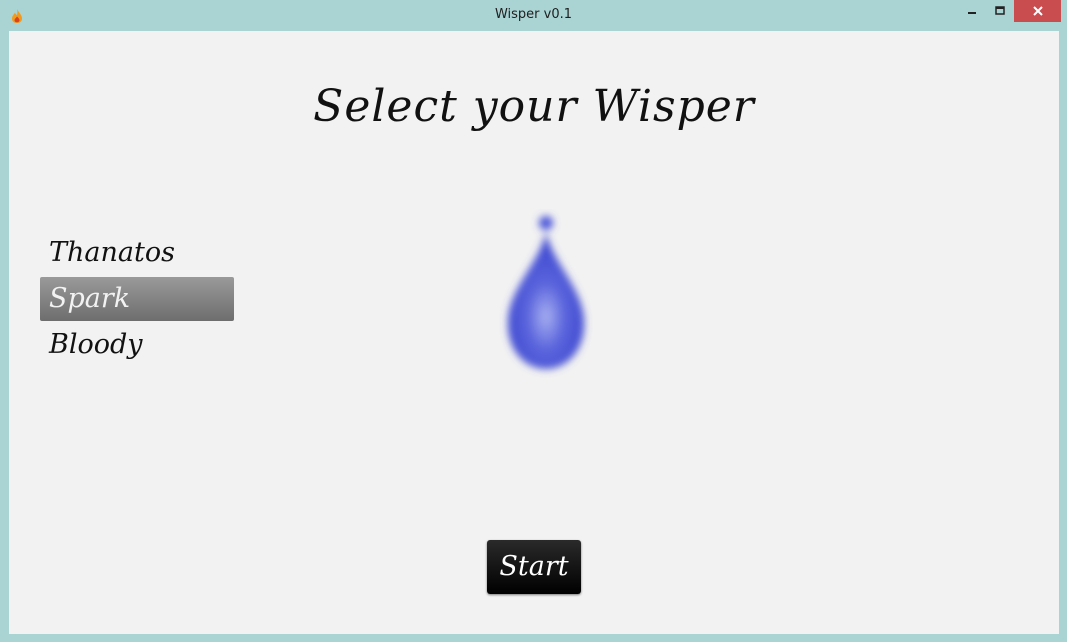 The image size is (1067, 642). I want to click on list-item-spark: Spark, so click(137, 299).